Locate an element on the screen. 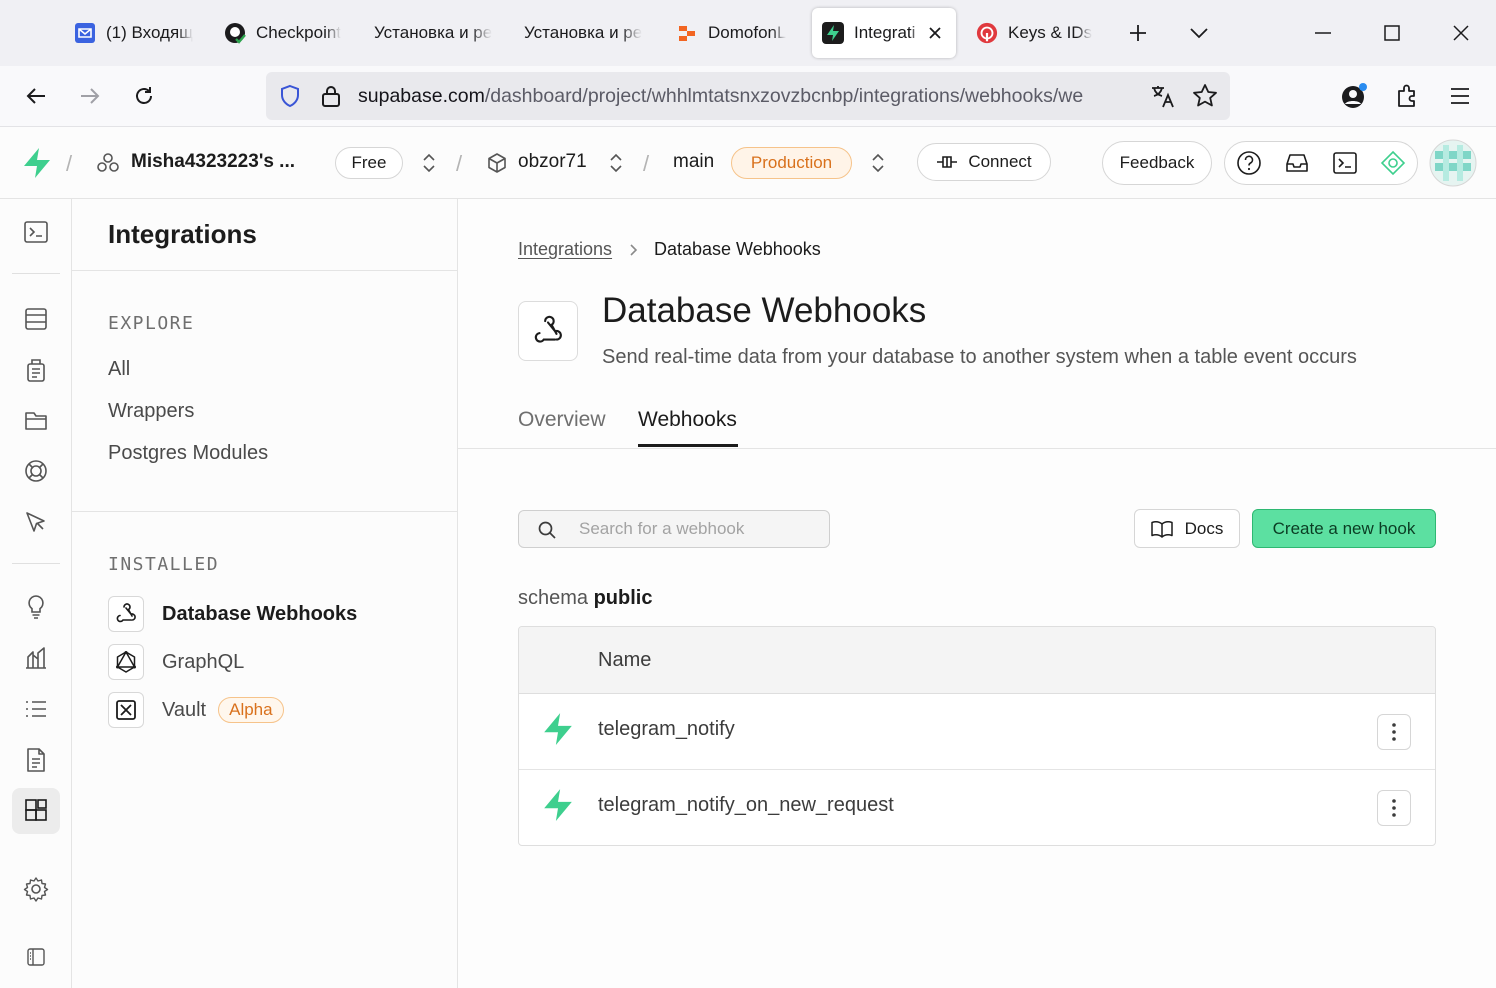 This screenshot has width=1496, height=988. rail-integrations is located at coordinates (36, 811).